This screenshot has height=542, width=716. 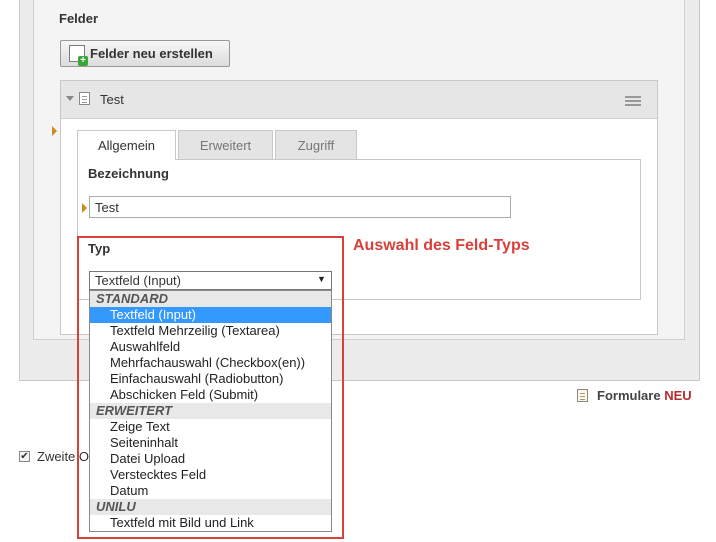 I want to click on tab-allgemein: Allgemein, so click(x=126, y=145).